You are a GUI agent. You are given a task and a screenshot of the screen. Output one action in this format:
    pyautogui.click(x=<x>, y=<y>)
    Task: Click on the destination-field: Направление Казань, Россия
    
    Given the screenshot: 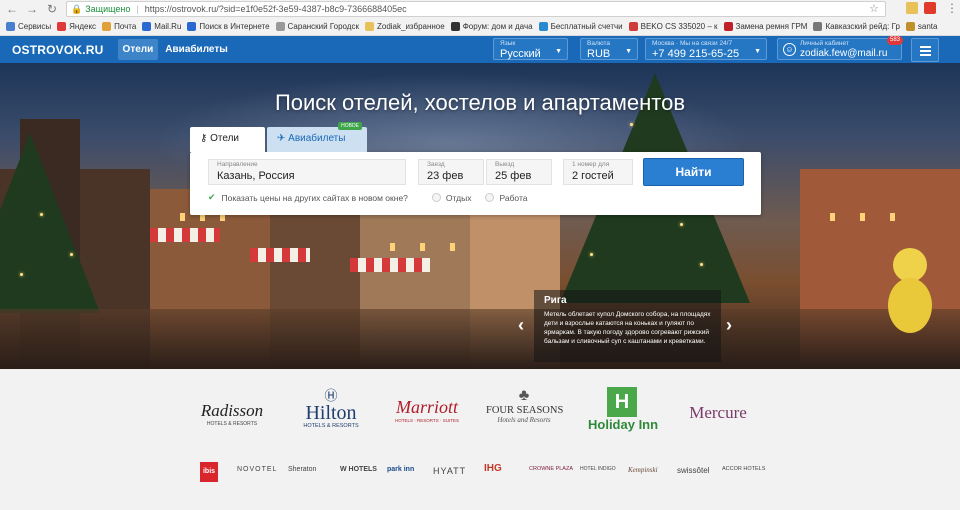 What is the action you would take?
    pyautogui.click(x=307, y=172)
    